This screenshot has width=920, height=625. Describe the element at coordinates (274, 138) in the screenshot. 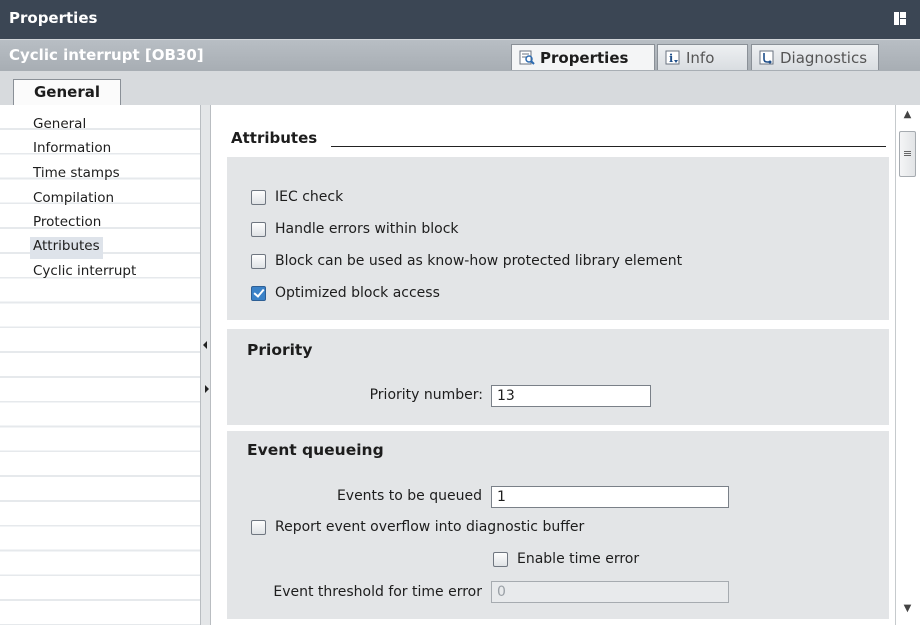

I see `attributes-heading: Attributes` at that location.